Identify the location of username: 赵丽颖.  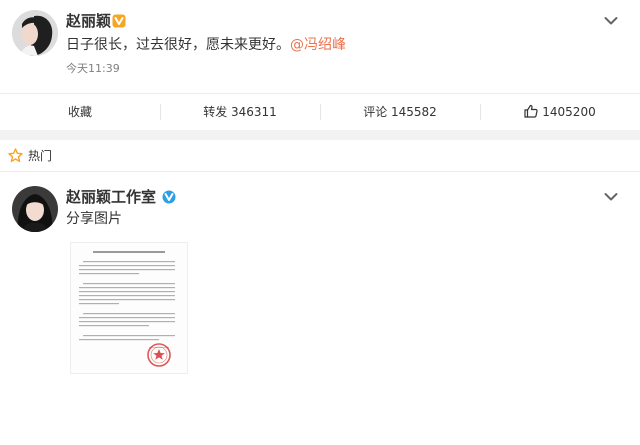
(88, 21).